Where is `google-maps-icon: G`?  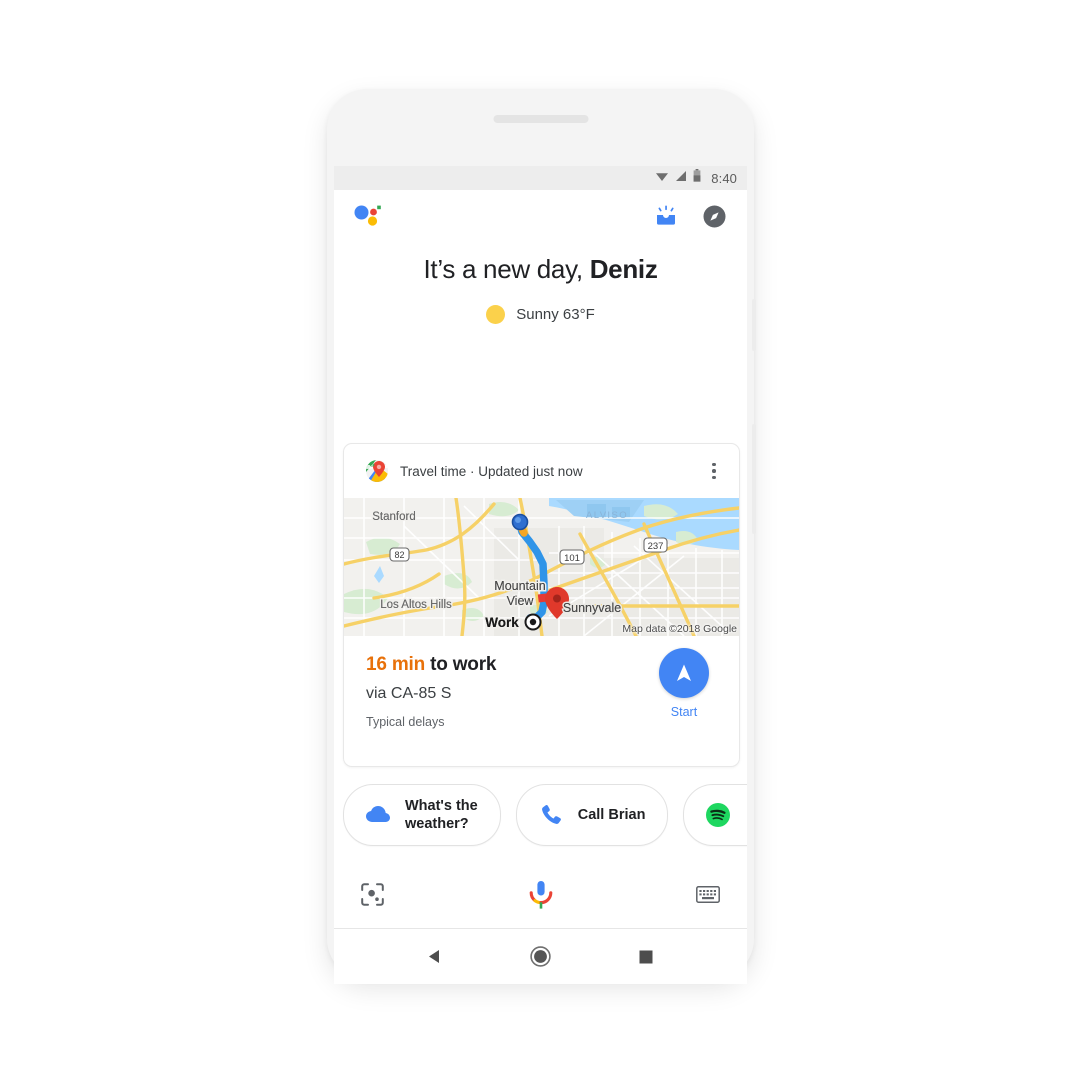
google-maps-icon: G is located at coordinates (377, 471).